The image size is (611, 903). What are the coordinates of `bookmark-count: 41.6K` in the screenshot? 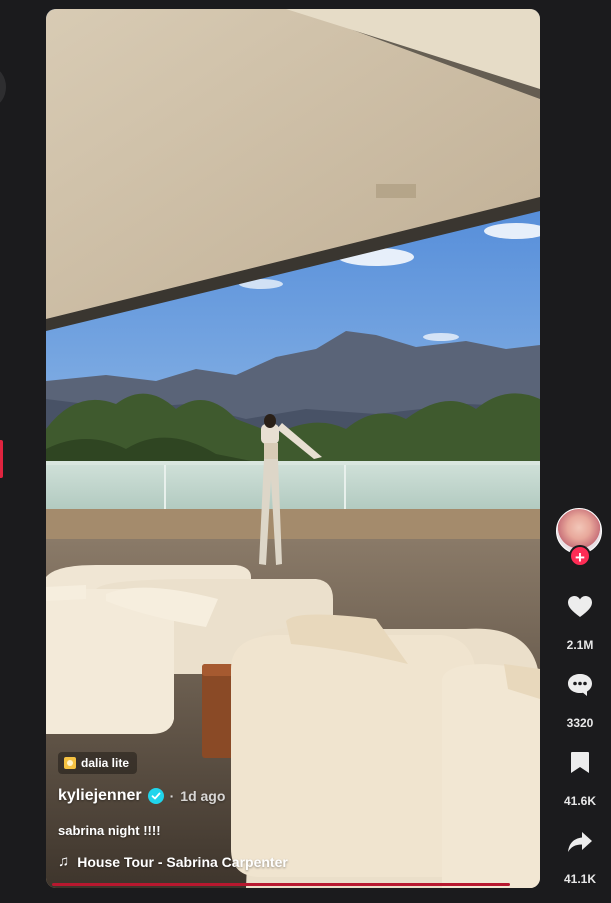 It's located at (580, 801).